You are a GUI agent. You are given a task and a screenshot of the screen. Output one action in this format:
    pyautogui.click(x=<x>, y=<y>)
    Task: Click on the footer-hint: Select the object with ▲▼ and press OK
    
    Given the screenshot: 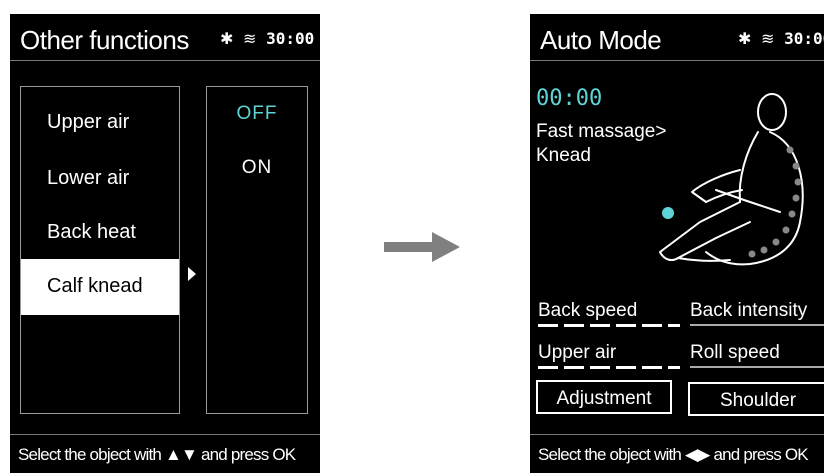 What is the action you would take?
    pyautogui.click(x=165, y=453)
    